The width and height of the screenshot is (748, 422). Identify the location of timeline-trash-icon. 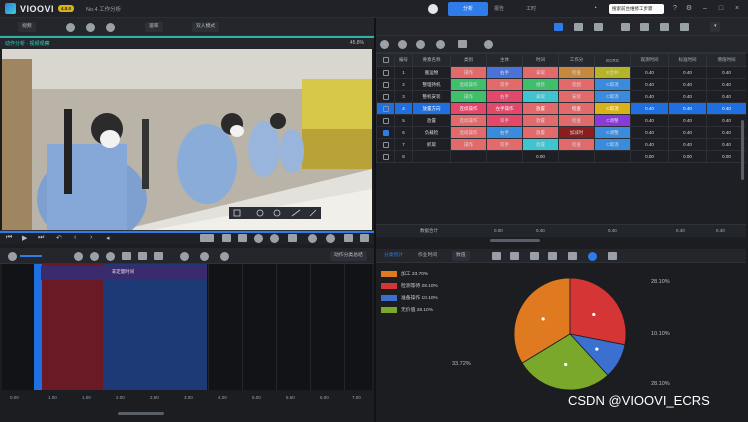
(126, 256).